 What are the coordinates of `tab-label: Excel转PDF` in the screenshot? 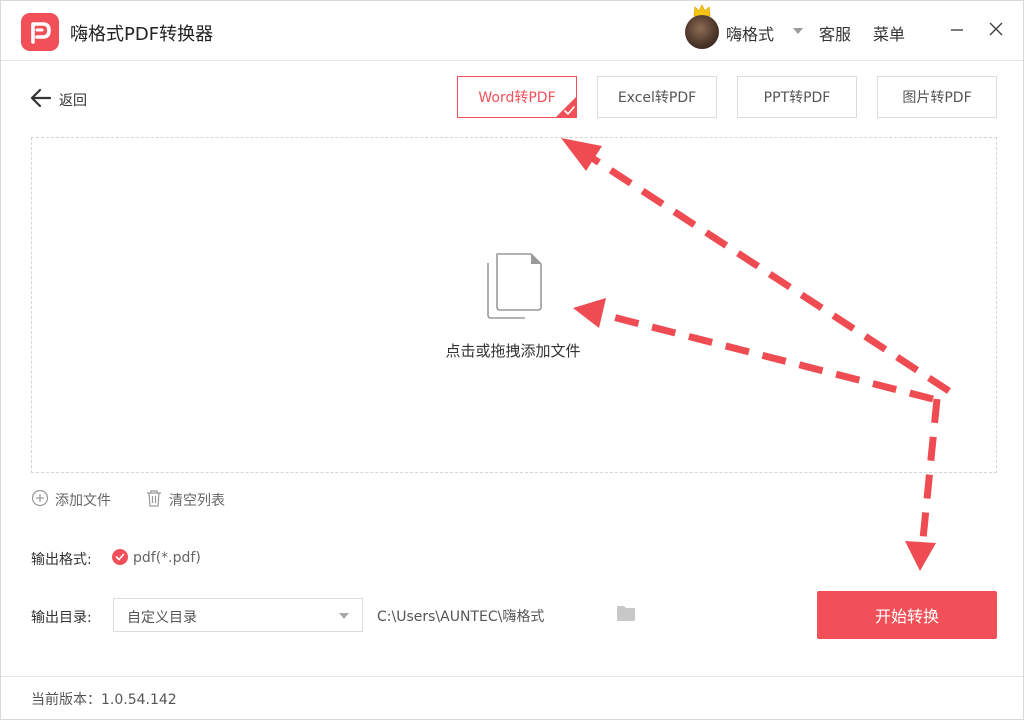 It's located at (657, 98).